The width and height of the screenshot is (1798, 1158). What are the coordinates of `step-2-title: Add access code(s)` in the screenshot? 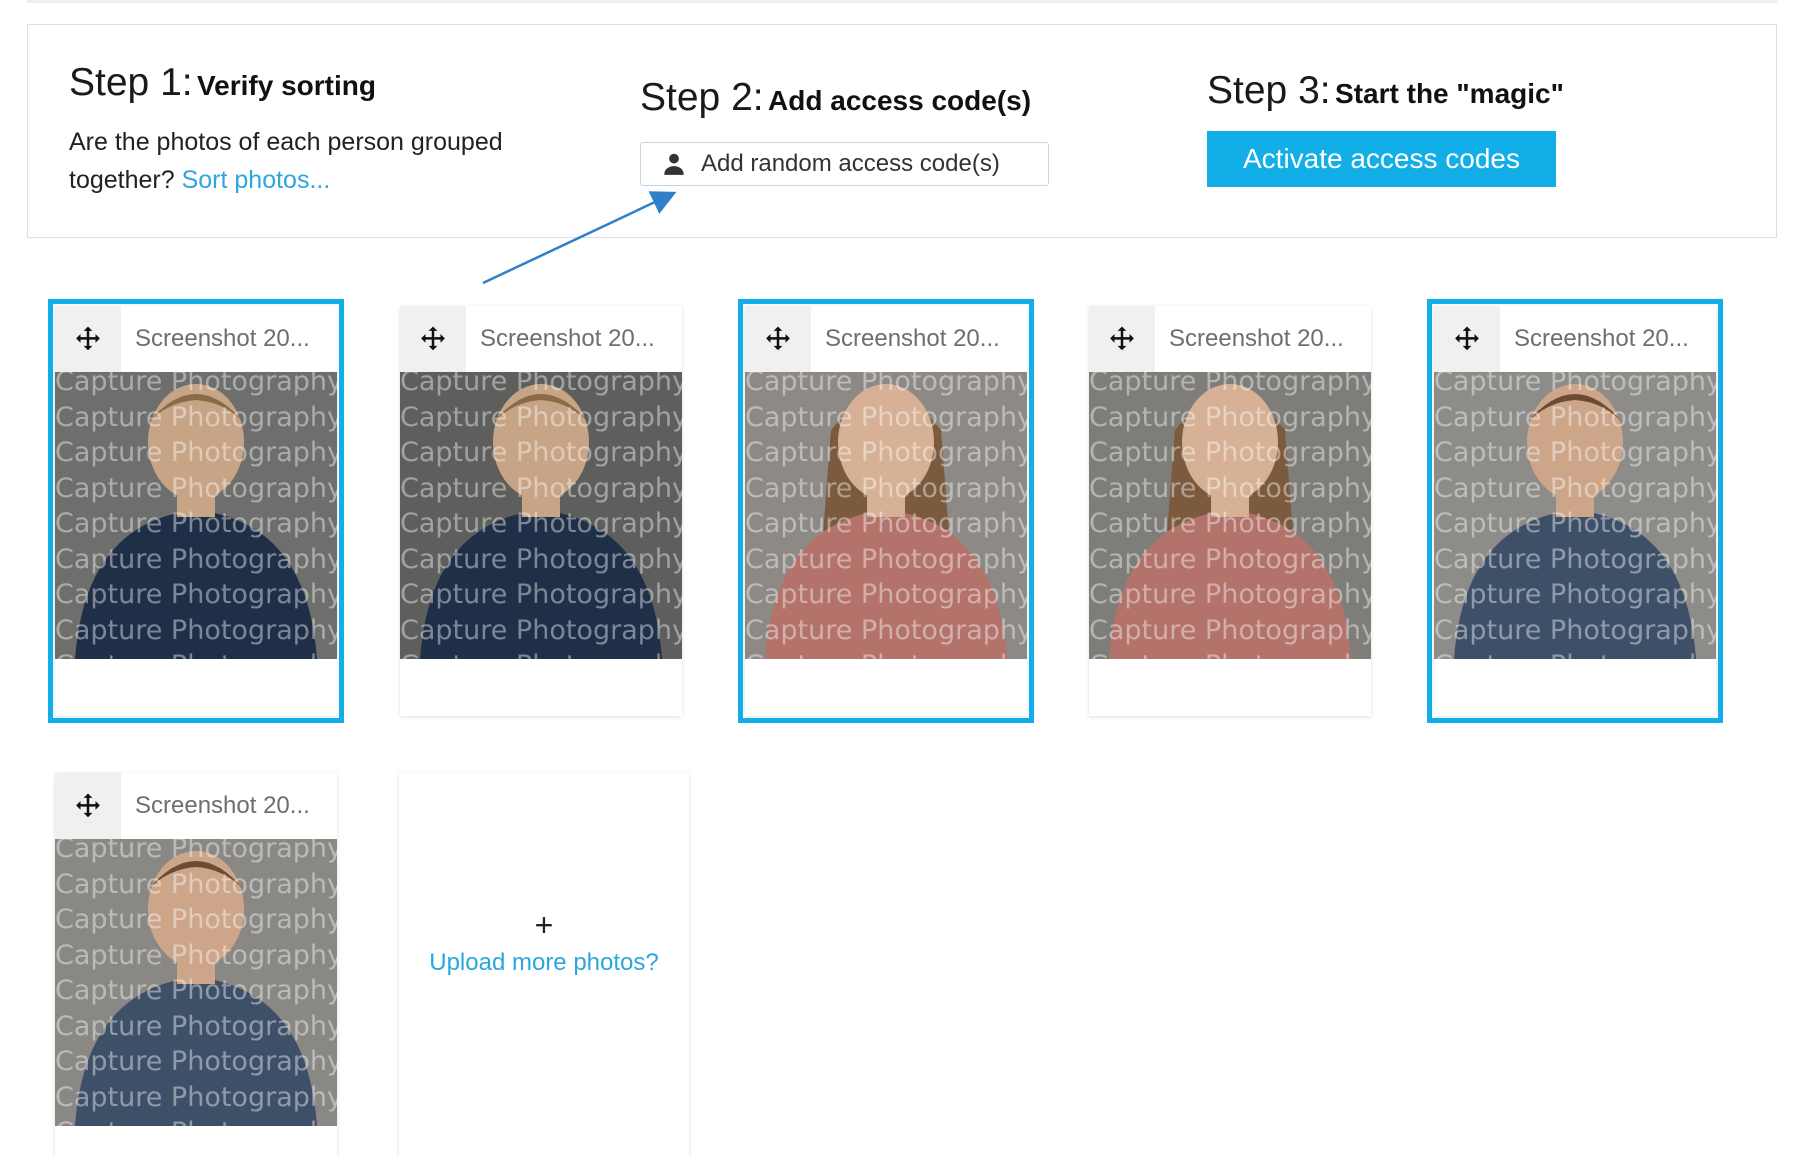 It's located at (900, 100).